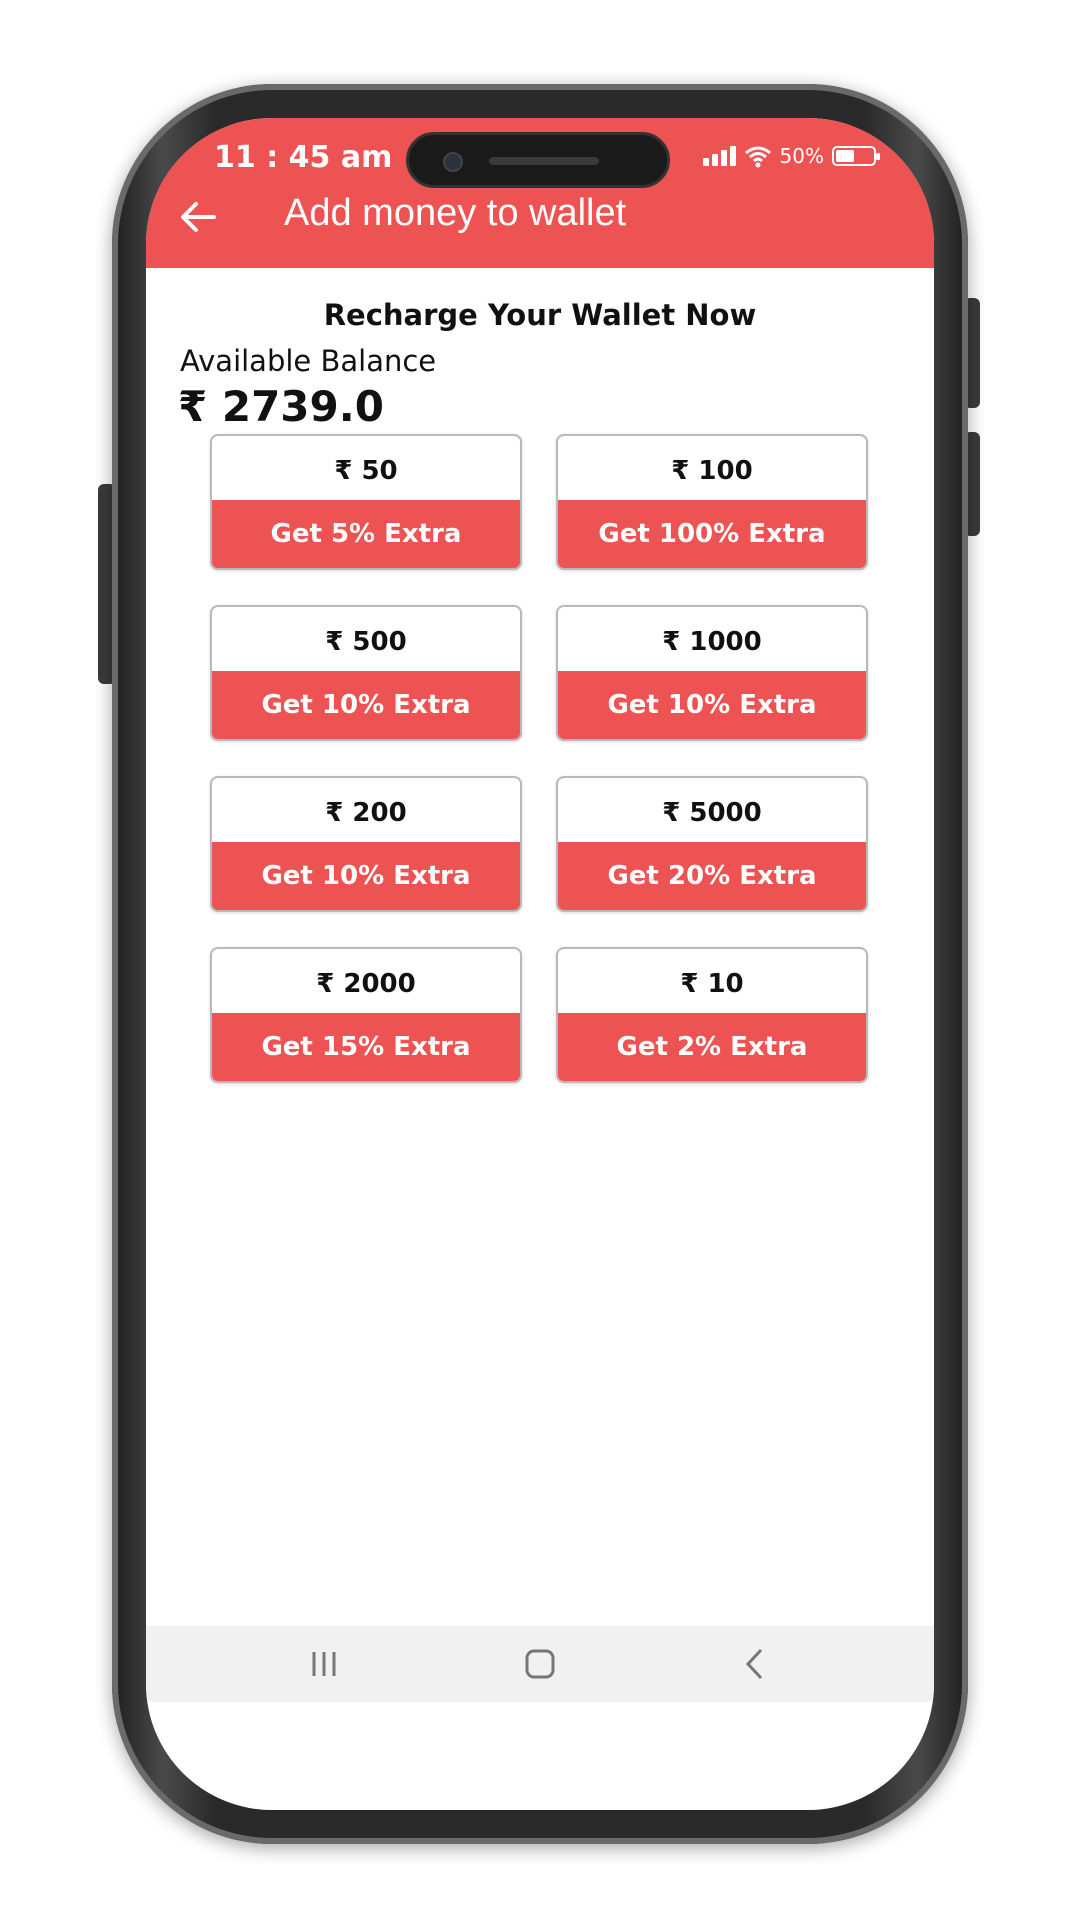 This screenshot has width=1080, height=1920. Describe the element at coordinates (712, 813) in the screenshot. I see `pack-amount: ₹ 5000` at that location.